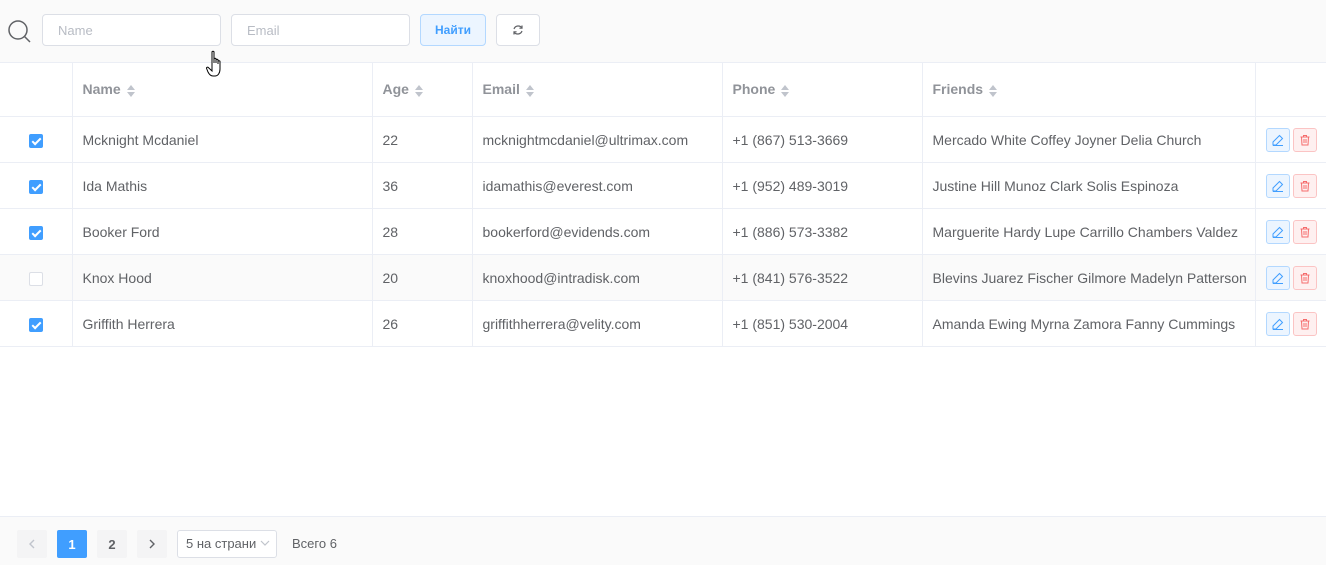 This screenshot has width=1326, height=565. What do you see at coordinates (663, 540) in the screenshot?
I see `pagination-bar: 1 2 5 на странице Всего 6` at bounding box center [663, 540].